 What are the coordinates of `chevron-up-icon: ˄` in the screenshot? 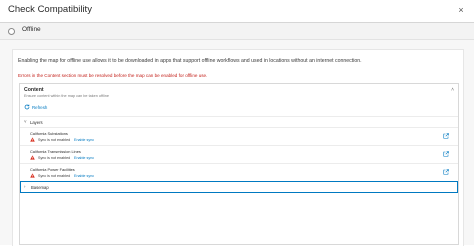 It's located at (452, 90).